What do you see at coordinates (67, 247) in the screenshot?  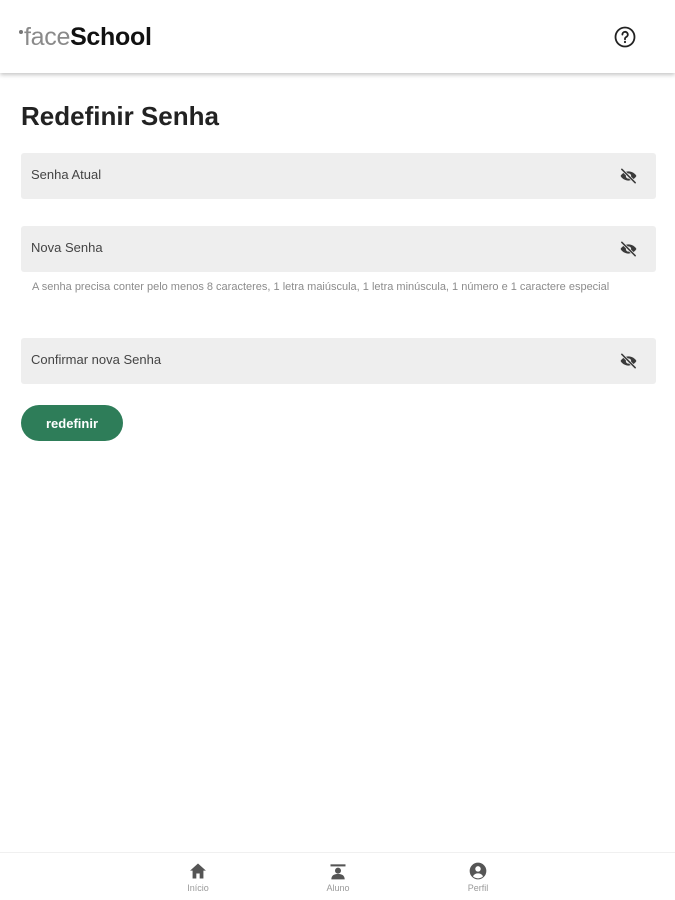 I see `new-password-label: Nova Senha` at bounding box center [67, 247].